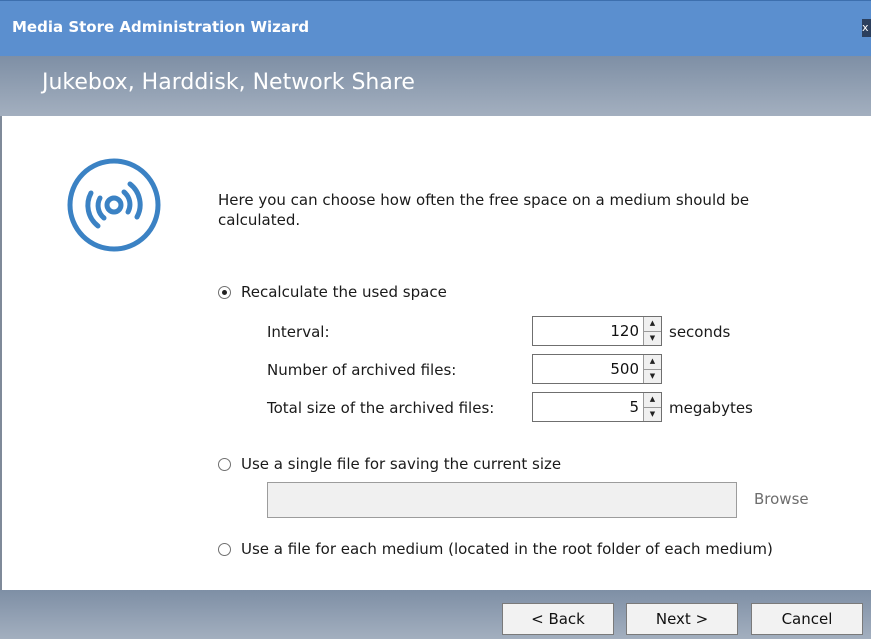  What do you see at coordinates (161, 27) in the screenshot?
I see `window-title: Media Store Administration Wizard` at bounding box center [161, 27].